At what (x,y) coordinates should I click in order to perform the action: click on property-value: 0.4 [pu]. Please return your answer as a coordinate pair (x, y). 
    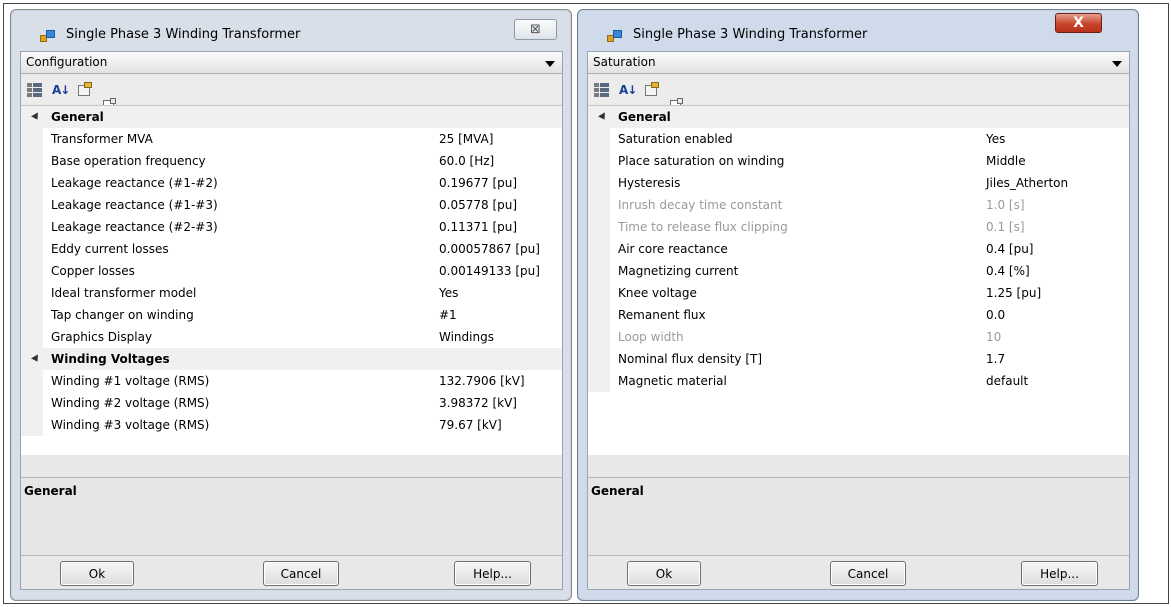
    Looking at the image, I should click on (1009, 249).